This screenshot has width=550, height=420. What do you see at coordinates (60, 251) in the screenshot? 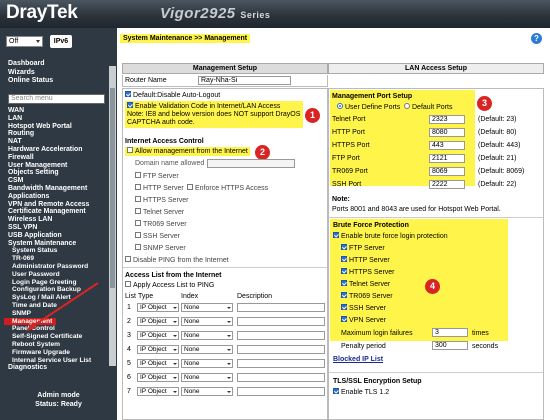
I see `submenu-item: System Status` at bounding box center [60, 251].